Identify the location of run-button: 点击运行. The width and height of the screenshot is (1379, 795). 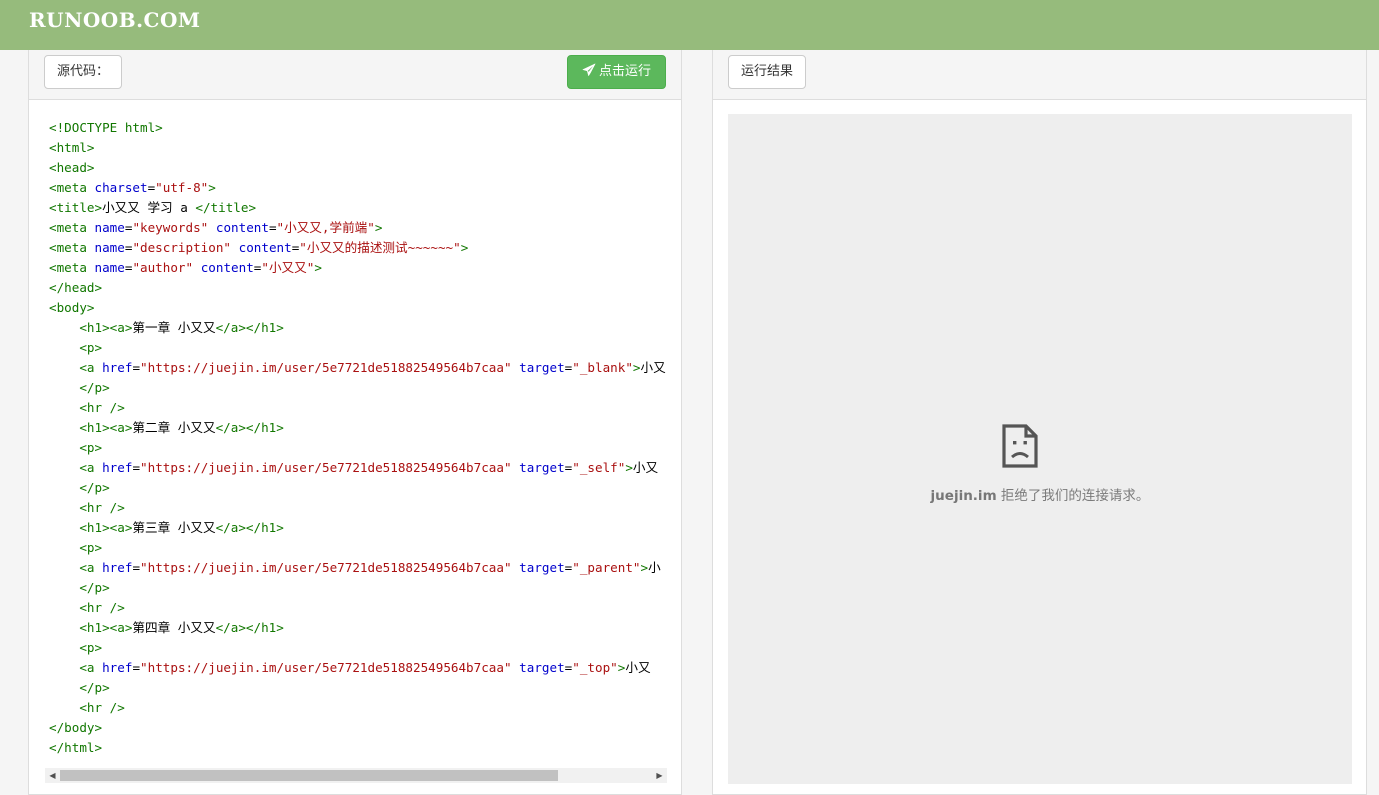
(616, 72).